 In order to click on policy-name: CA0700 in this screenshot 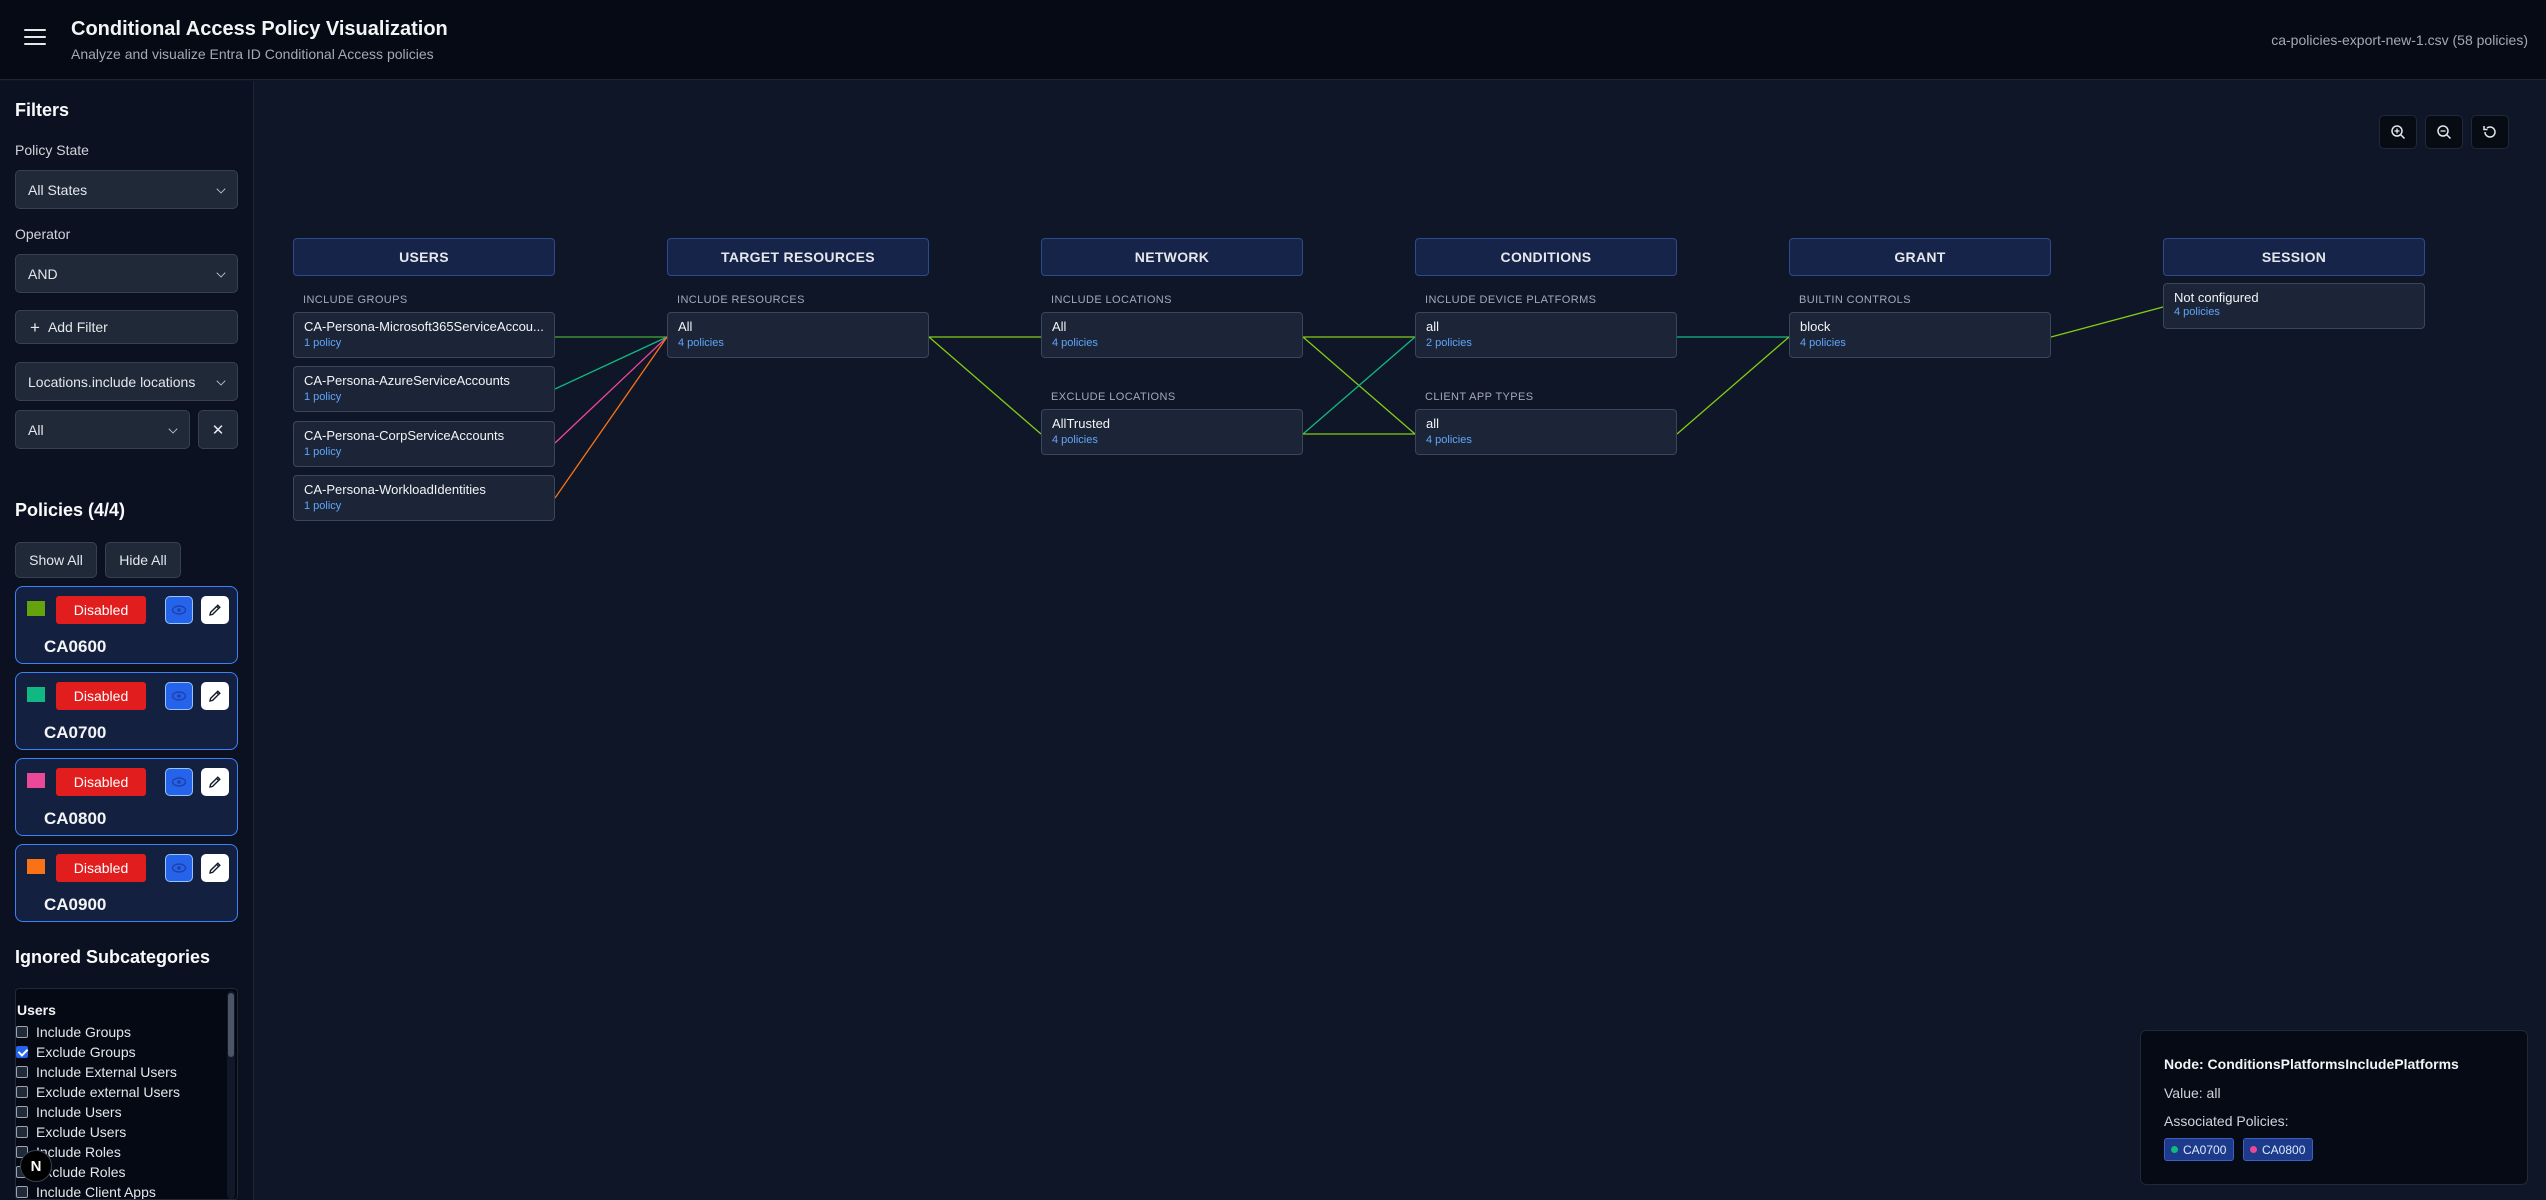, I will do `click(75, 732)`.